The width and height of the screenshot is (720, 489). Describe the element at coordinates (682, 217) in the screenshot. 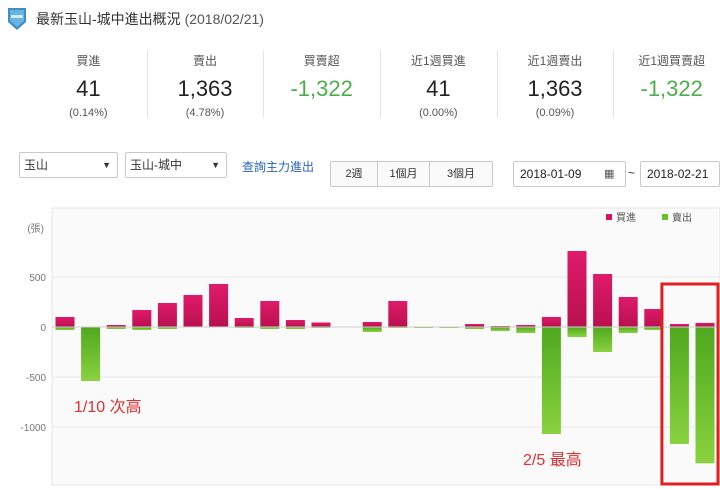

I see `legend-sell-label: 賣出` at that location.